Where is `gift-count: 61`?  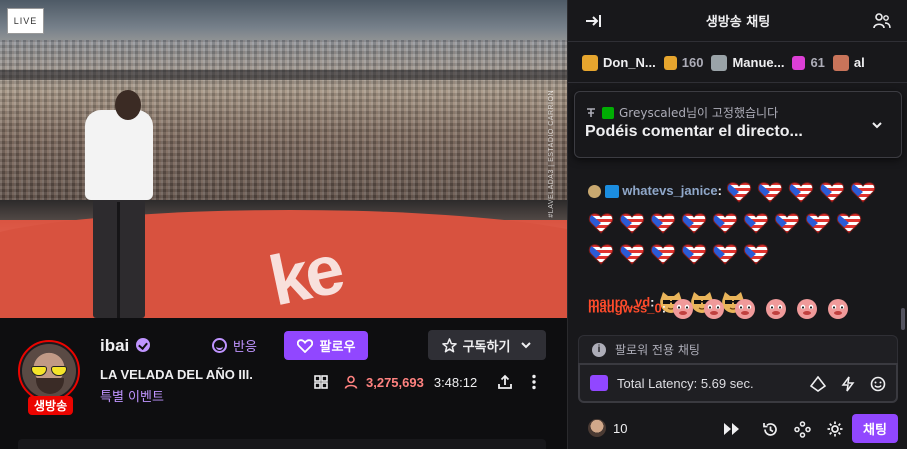 gift-count: 61 is located at coordinates (817, 62).